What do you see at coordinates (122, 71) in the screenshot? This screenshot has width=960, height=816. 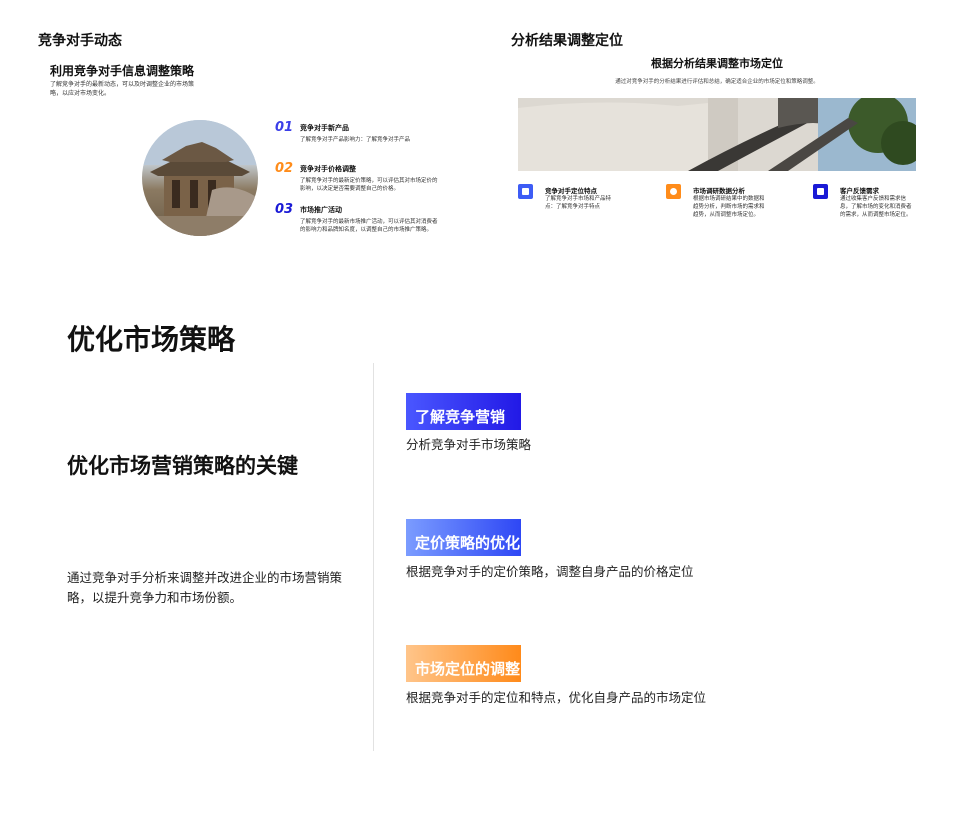 I see `slide1-title: 利用竞争对手信息调整策略` at bounding box center [122, 71].